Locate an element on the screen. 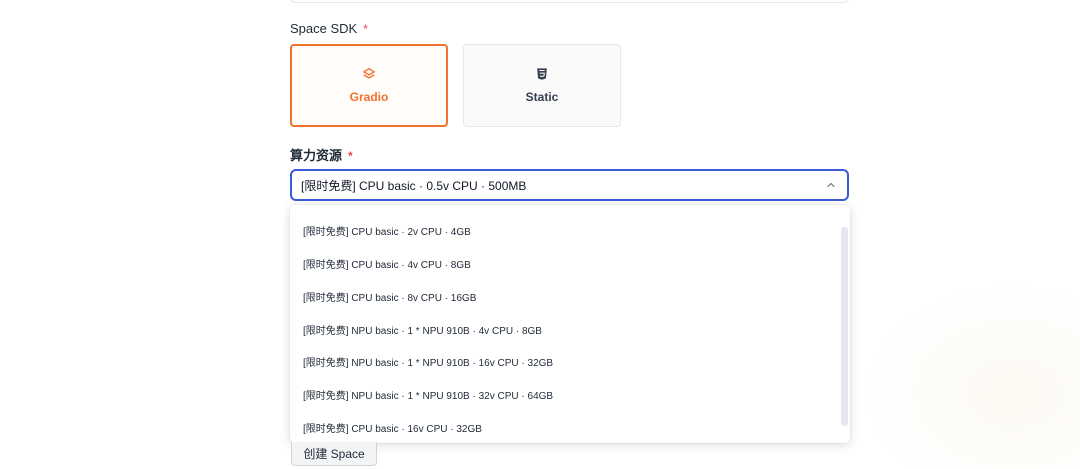 The image size is (1080, 469). space-sdk-label-text: Space SDK is located at coordinates (324, 28).